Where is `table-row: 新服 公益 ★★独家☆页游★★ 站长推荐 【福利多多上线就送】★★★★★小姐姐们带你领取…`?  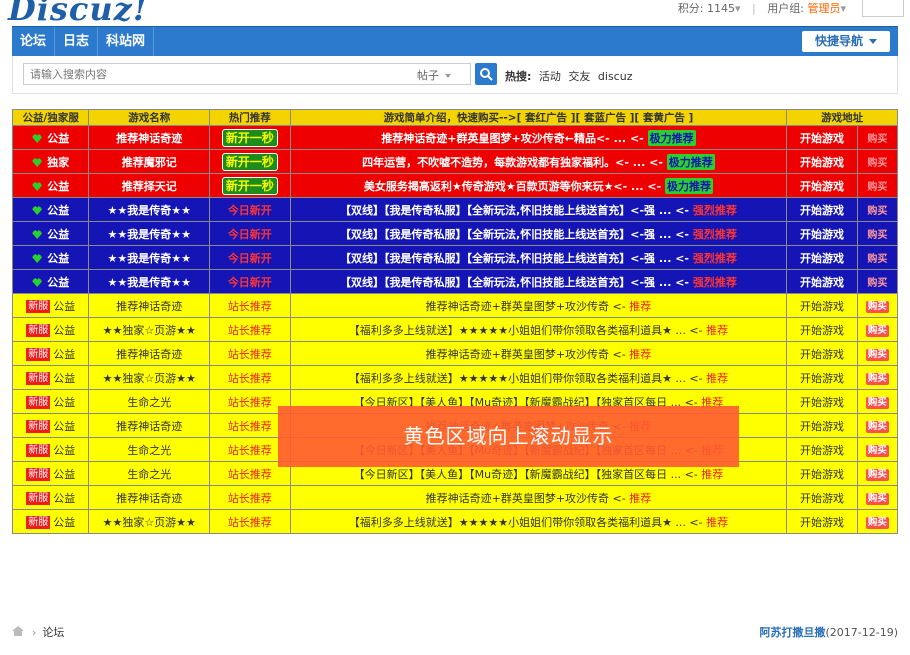
table-row: 新服 公益 ★★独家☆页游★★ 站长推荐 【福利多多上线就送】★★★★★小姐姐们带你领取… is located at coordinates (455, 329).